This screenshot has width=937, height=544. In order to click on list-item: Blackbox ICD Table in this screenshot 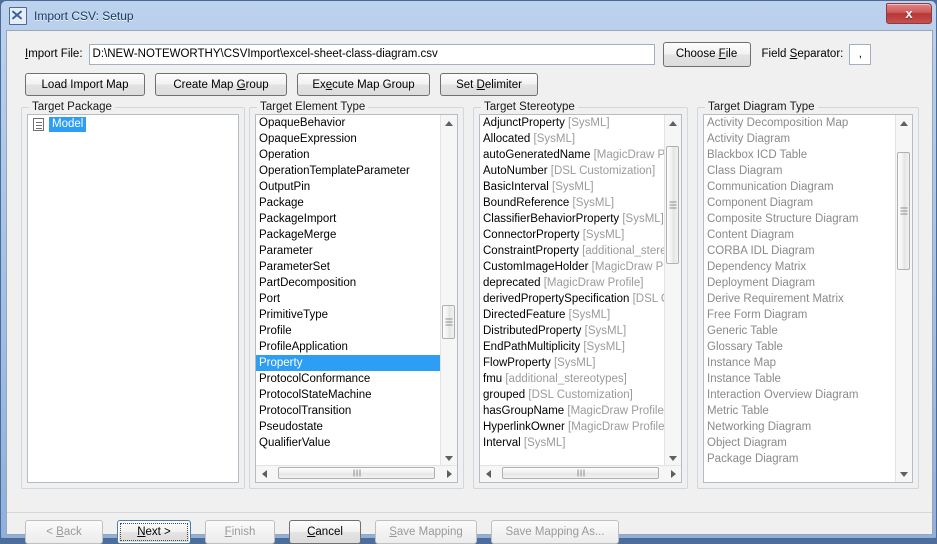, I will do `click(799, 155)`.